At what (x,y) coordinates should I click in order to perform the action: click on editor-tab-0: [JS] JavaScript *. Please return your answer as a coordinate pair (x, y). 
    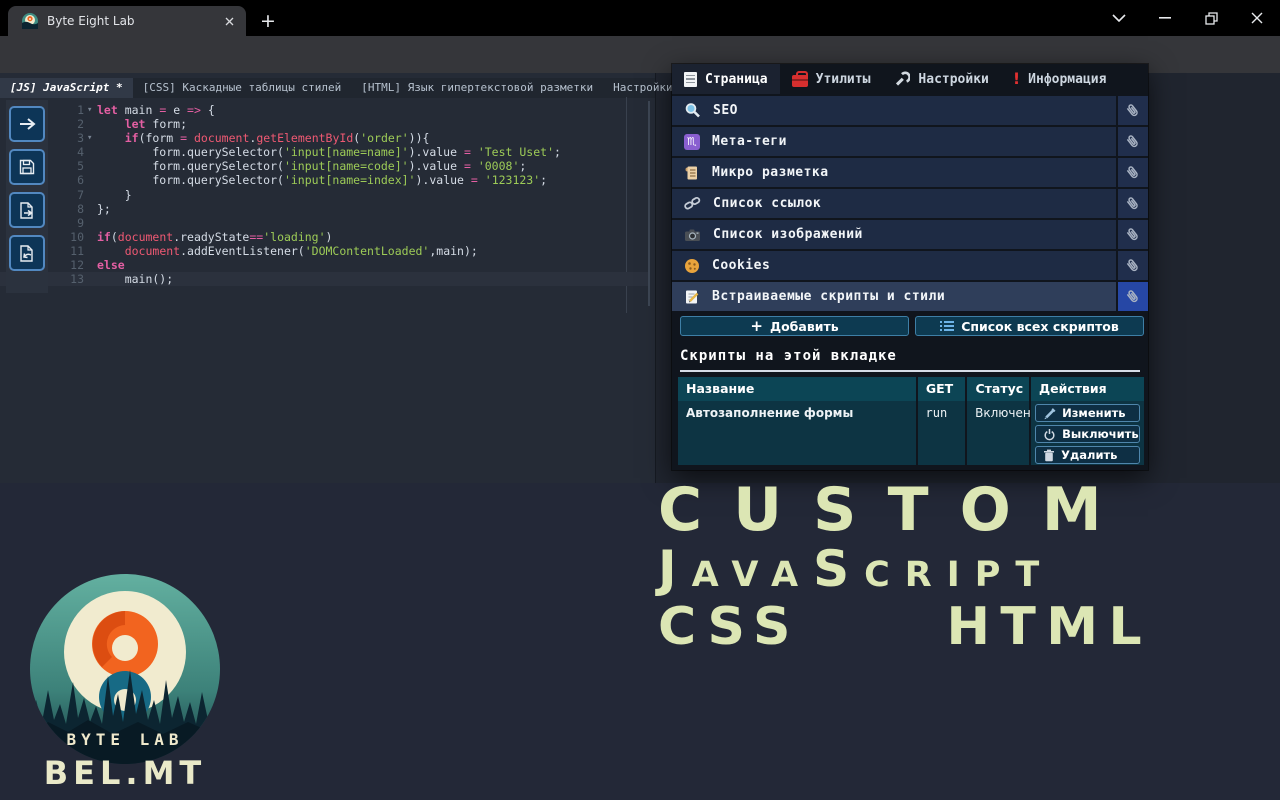
    Looking at the image, I should click on (66, 88).